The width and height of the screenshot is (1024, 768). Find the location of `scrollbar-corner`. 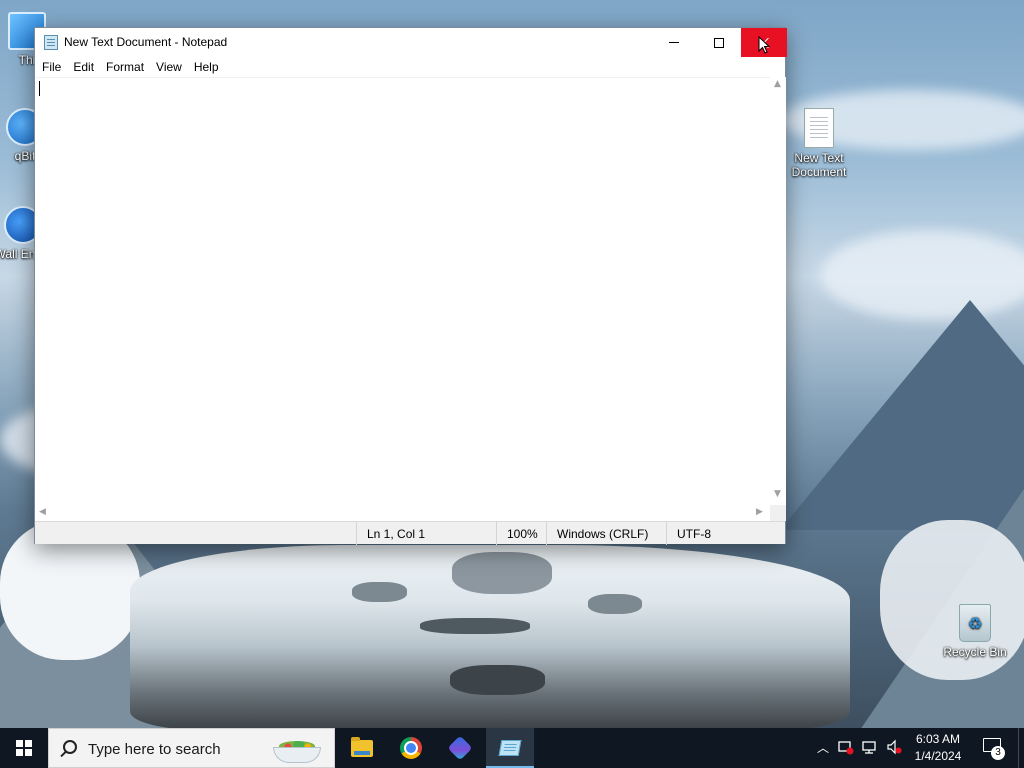

scrollbar-corner is located at coordinates (778, 513).